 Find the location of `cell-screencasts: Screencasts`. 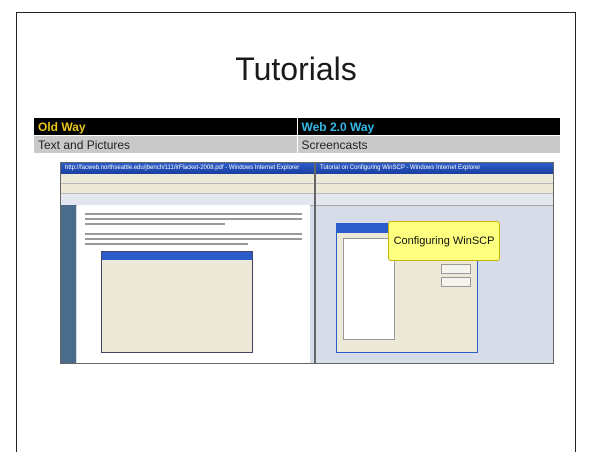

cell-screencasts: Screencasts is located at coordinates (428, 144).